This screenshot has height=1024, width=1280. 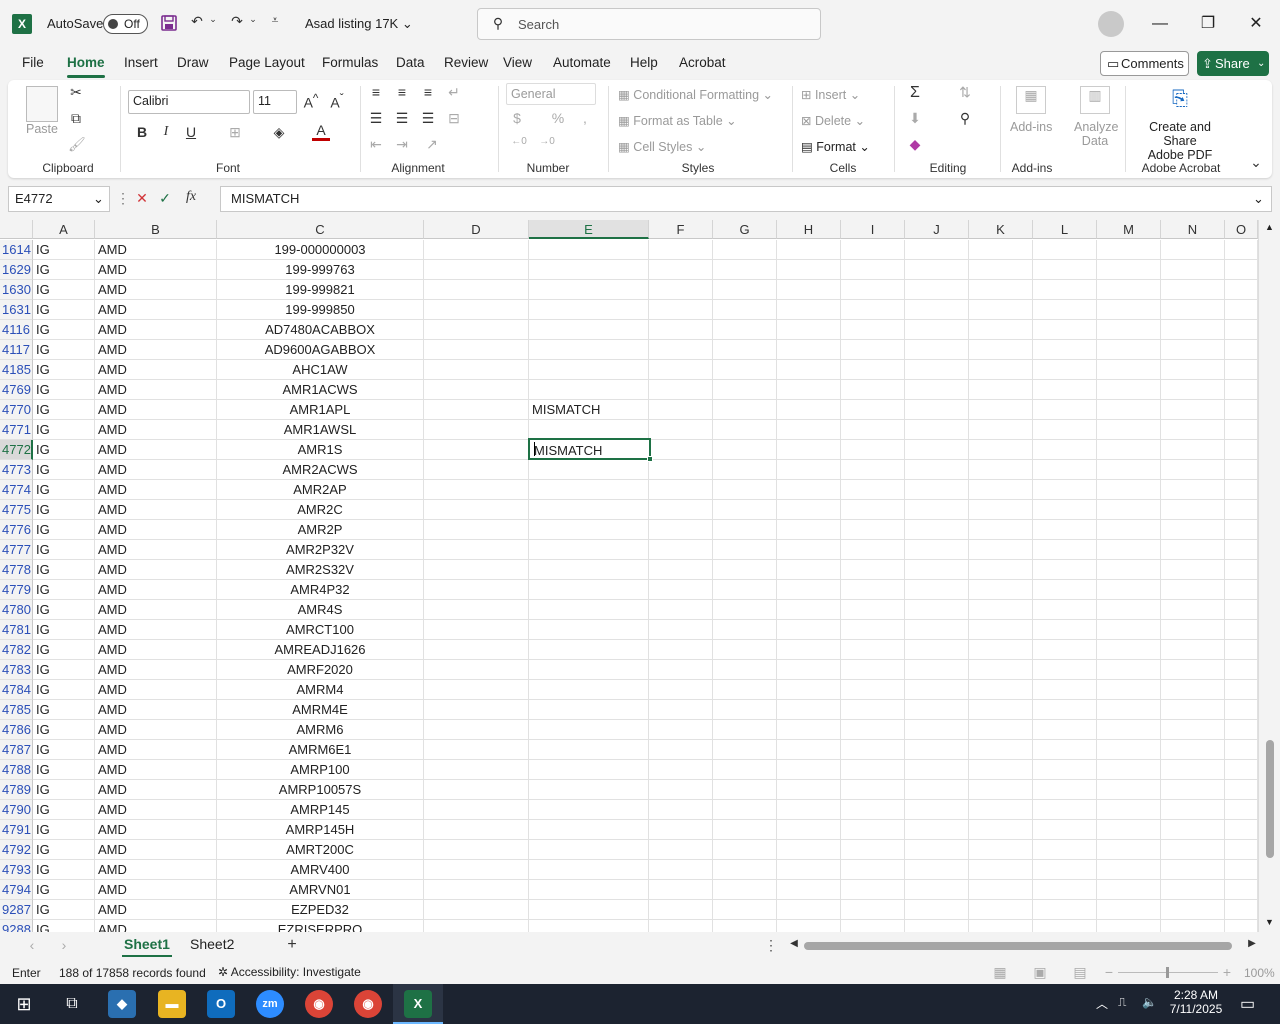 What do you see at coordinates (320, 810) in the screenshot?
I see `cell-c: AMRP145` at bounding box center [320, 810].